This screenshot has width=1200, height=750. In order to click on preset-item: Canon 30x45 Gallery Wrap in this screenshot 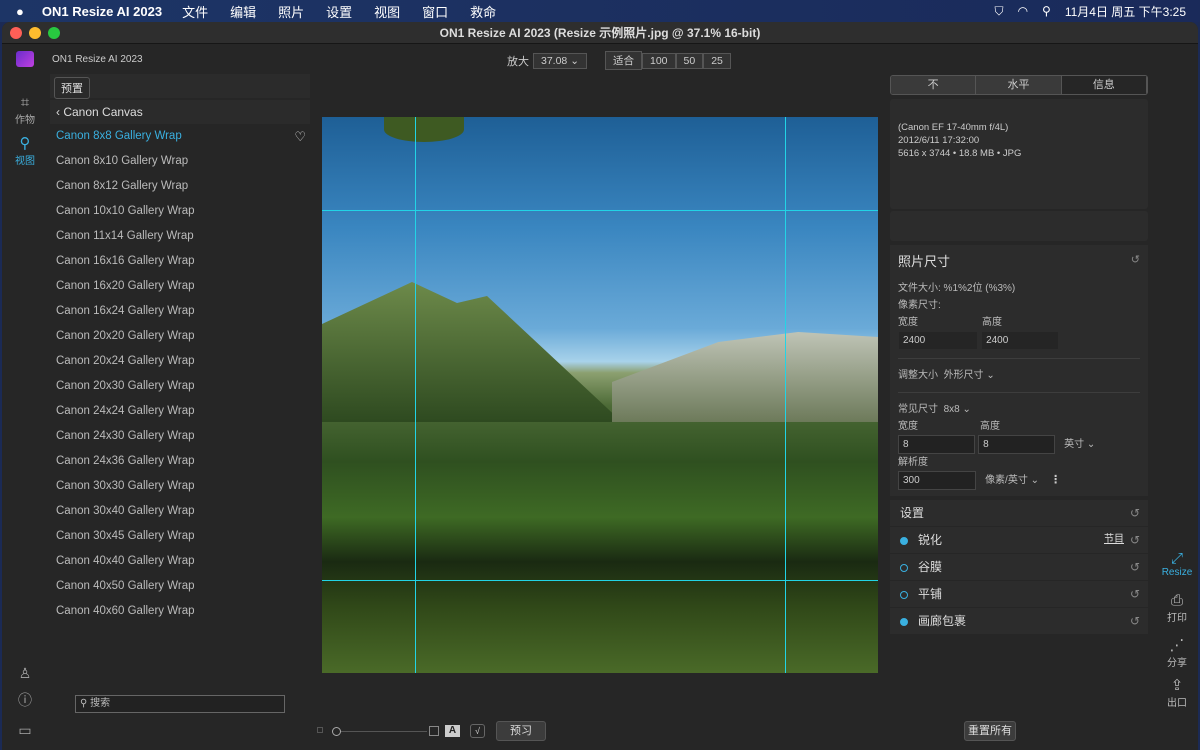, I will do `click(180, 536)`.